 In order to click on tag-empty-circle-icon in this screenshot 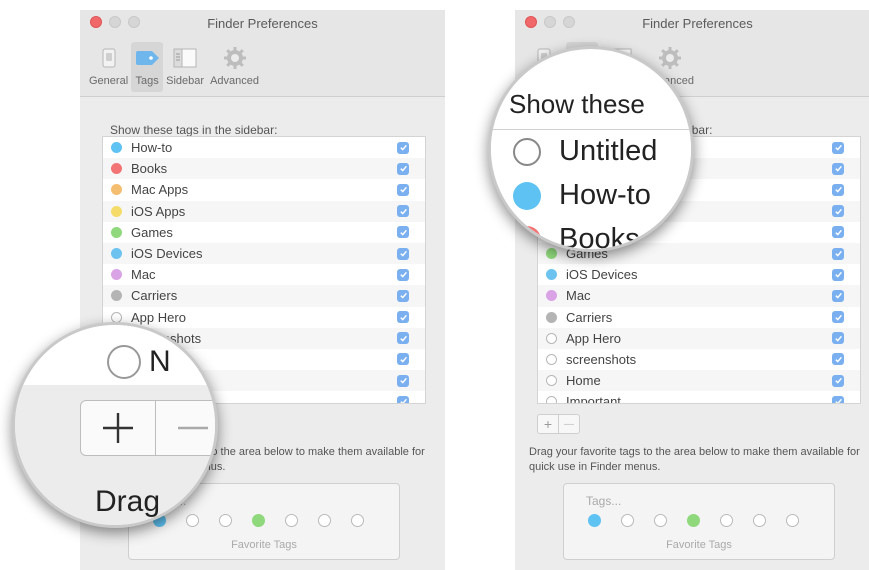, I will do `click(124, 362)`.